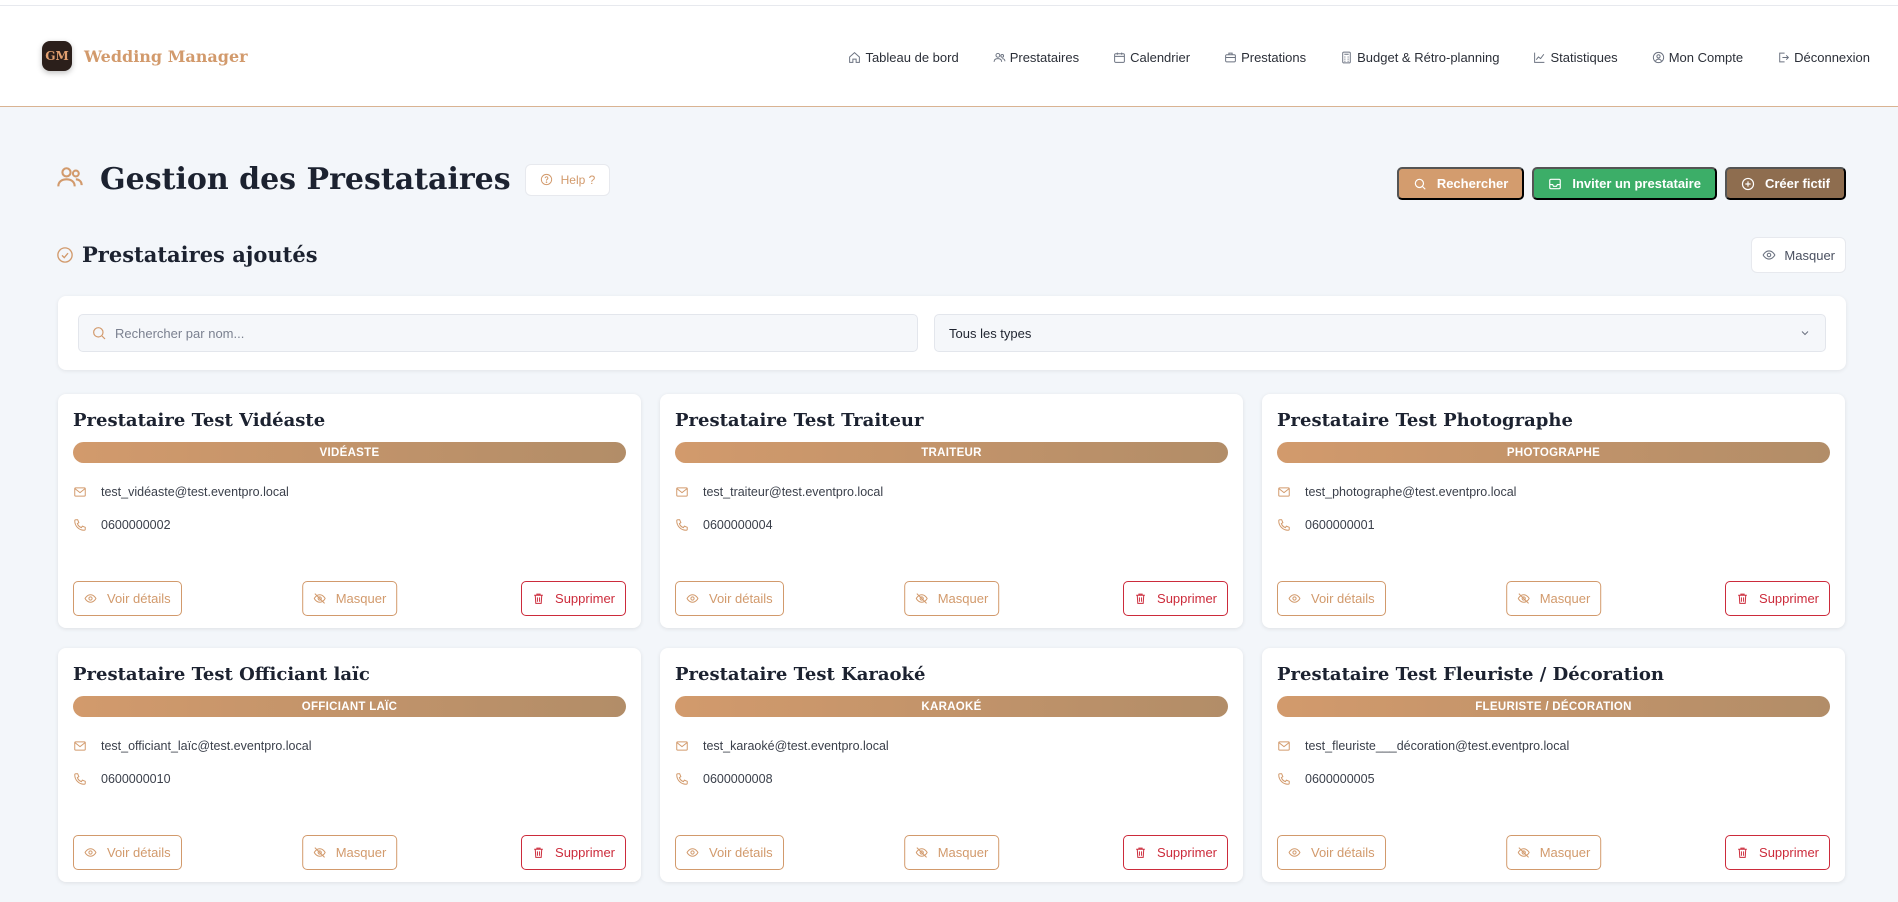 The height and width of the screenshot is (902, 1898). Describe the element at coordinates (1624, 183) in the screenshot. I see `invite-provider-button: Inviter un prestataire` at that location.